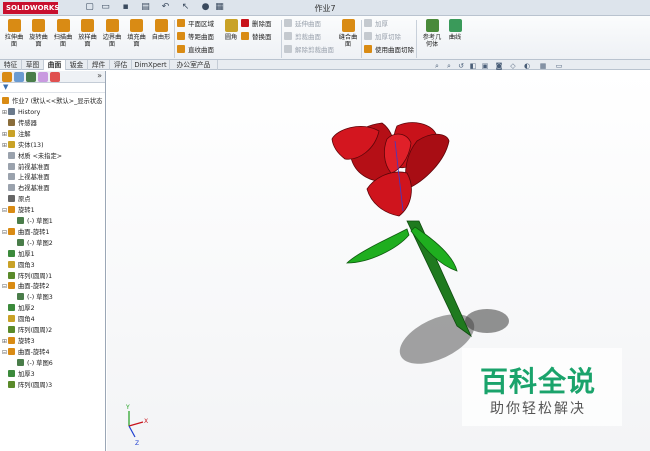 Image resolution: width=650 pixels, height=451 pixels. Describe the element at coordinates (23, 145) in the screenshot. I see `tree-item: ⊞ 实体(13)` at that location.